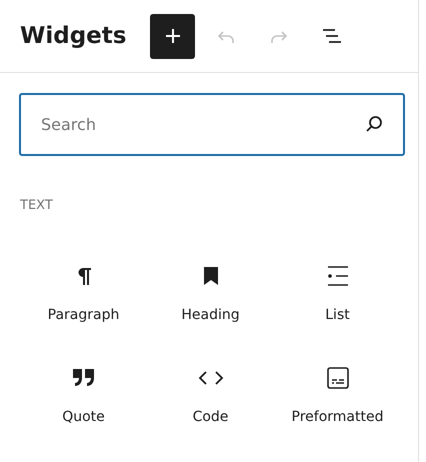 This screenshot has width=426, height=462. Describe the element at coordinates (211, 276) in the screenshot. I see `bookmark-icon` at that location.